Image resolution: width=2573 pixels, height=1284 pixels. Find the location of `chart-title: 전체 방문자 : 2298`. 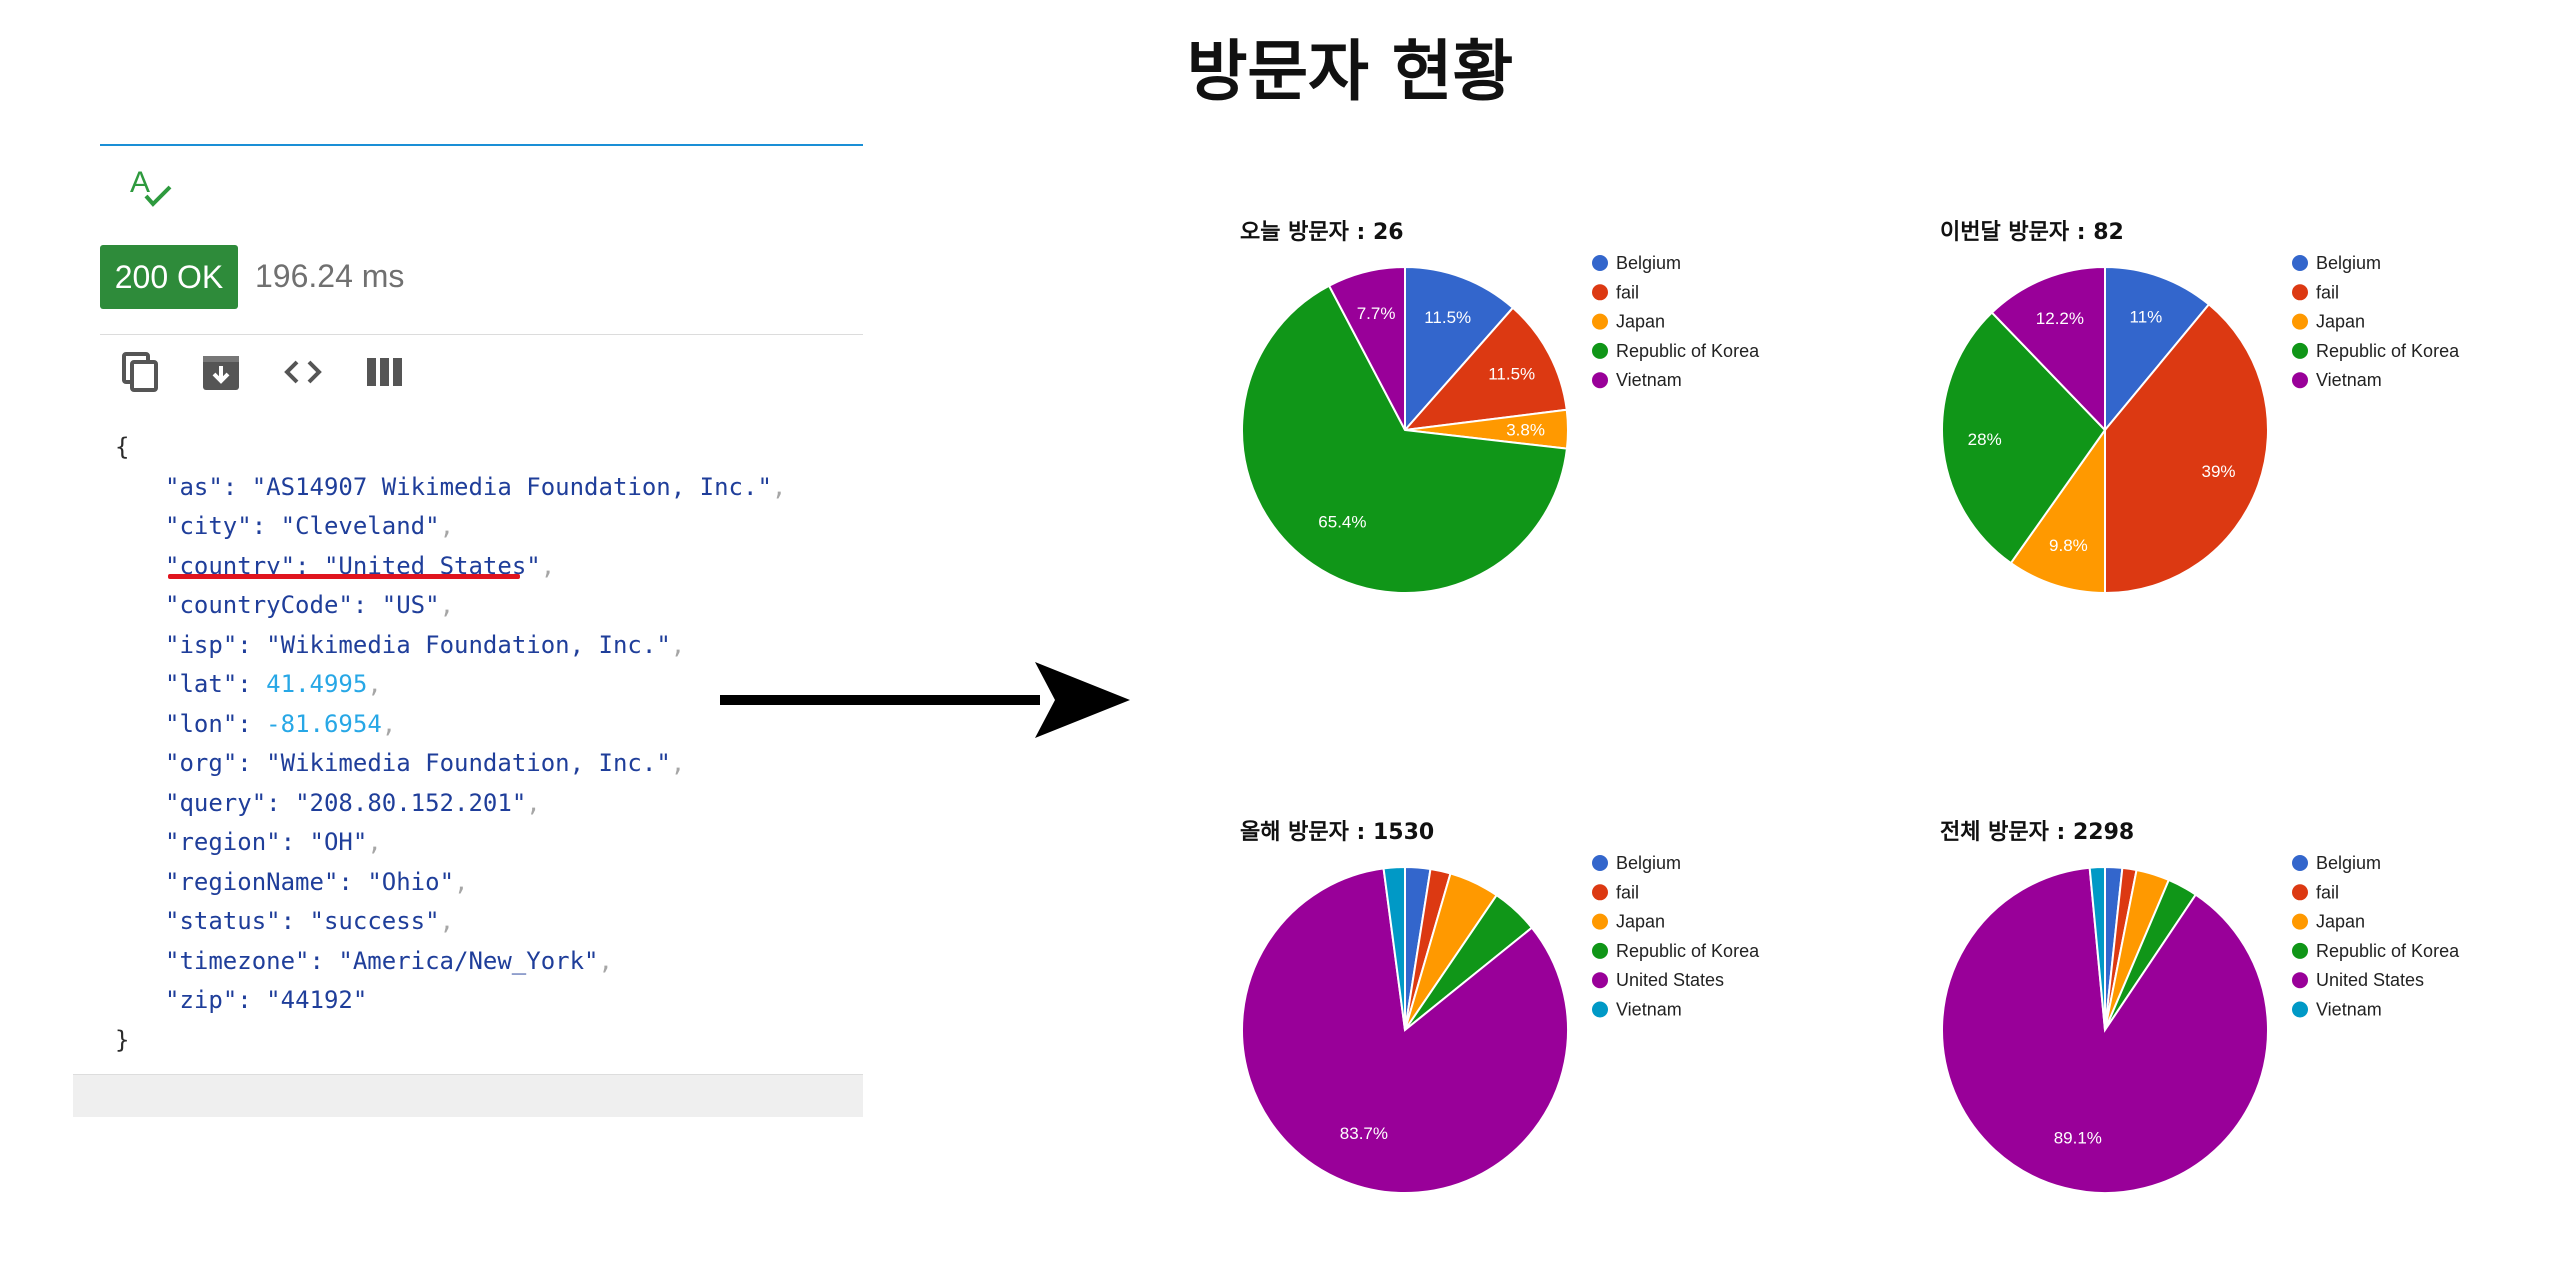

chart-title: 전체 방문자 : 2298 is located at coordinates (2037, 832).